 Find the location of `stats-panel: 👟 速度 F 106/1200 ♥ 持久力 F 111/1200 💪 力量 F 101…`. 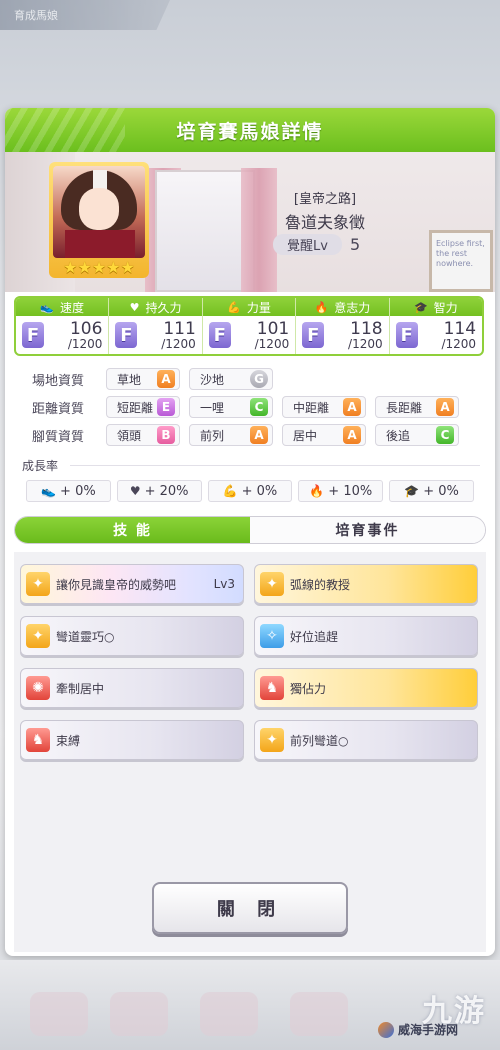

stats-panel: 👟 速度 F 106/1200 ♥ 持久力 F 111/1200 💪 力量 F 101… is located at coordinates (249, 326).